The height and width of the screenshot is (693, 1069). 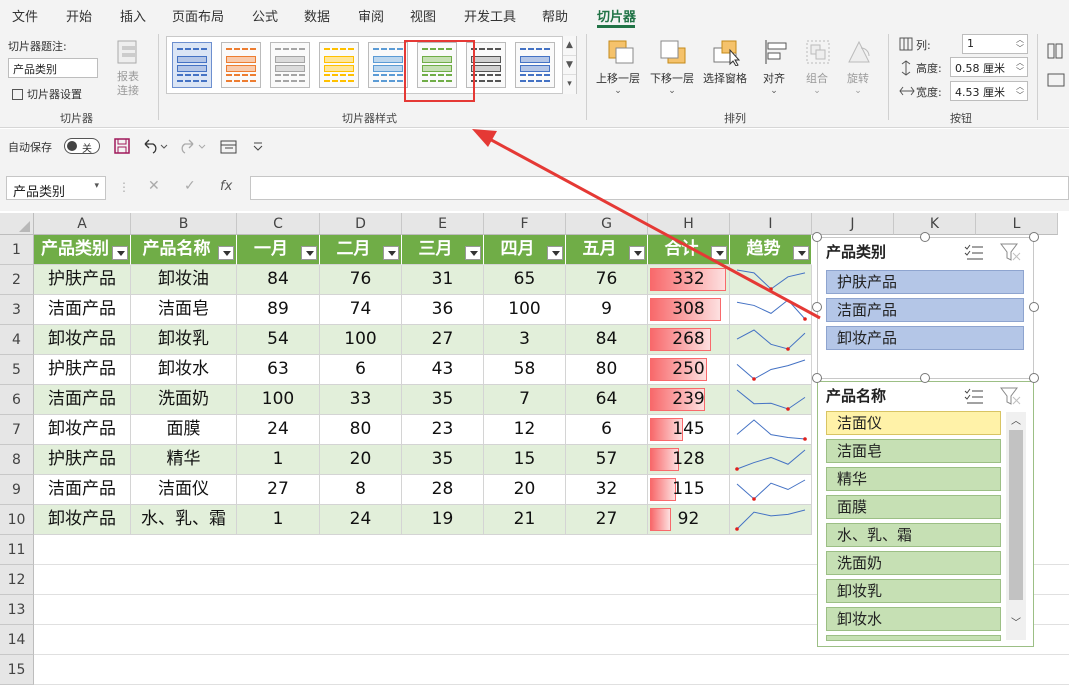 What do you see at coordinates (17, 670) in the screenshot?
I see `row-header: 15` at bounding box center [17, 670].